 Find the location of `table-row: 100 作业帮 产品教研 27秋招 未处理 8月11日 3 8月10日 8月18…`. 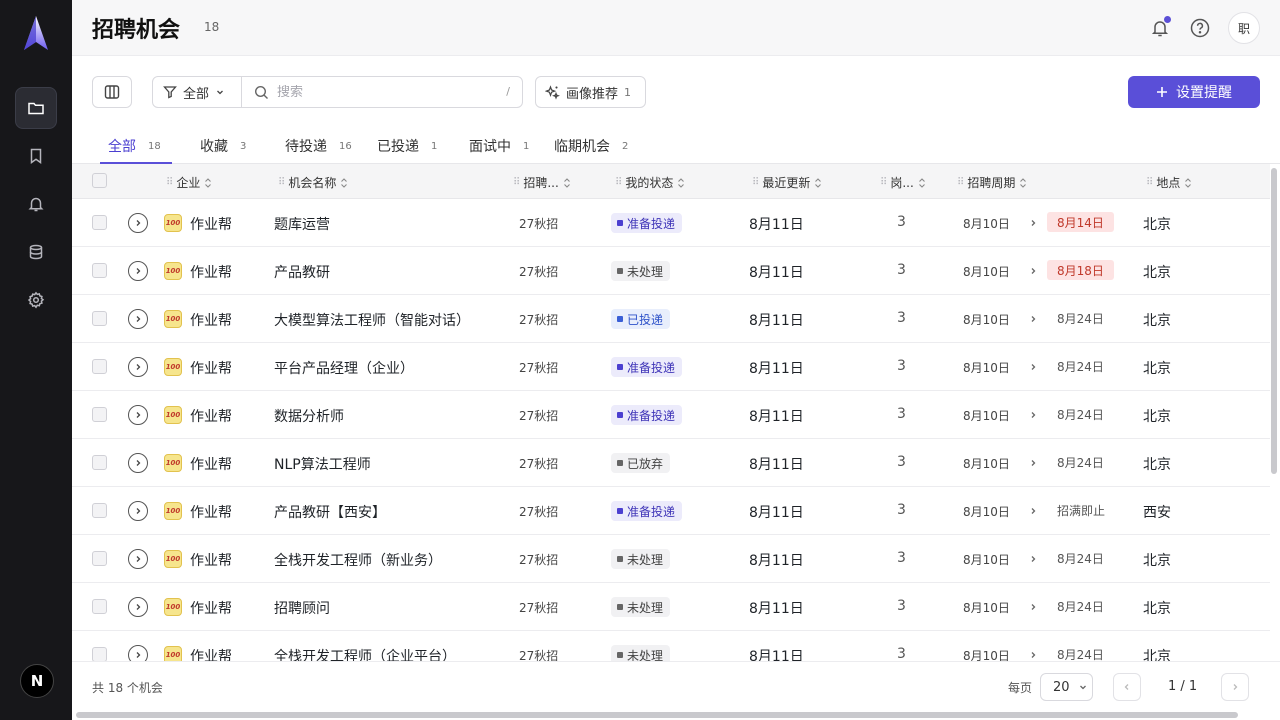

table-row: 100 作业帮 产品教研 27秋招 未处理 8月11日 3 8月10日 8月18… is located at coordinates (671, 271).